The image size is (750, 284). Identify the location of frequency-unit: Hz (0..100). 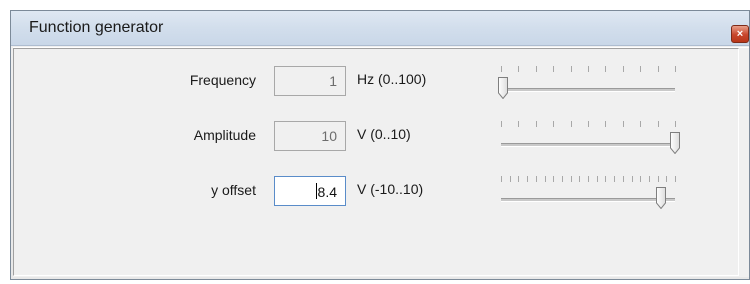
(392, 79).